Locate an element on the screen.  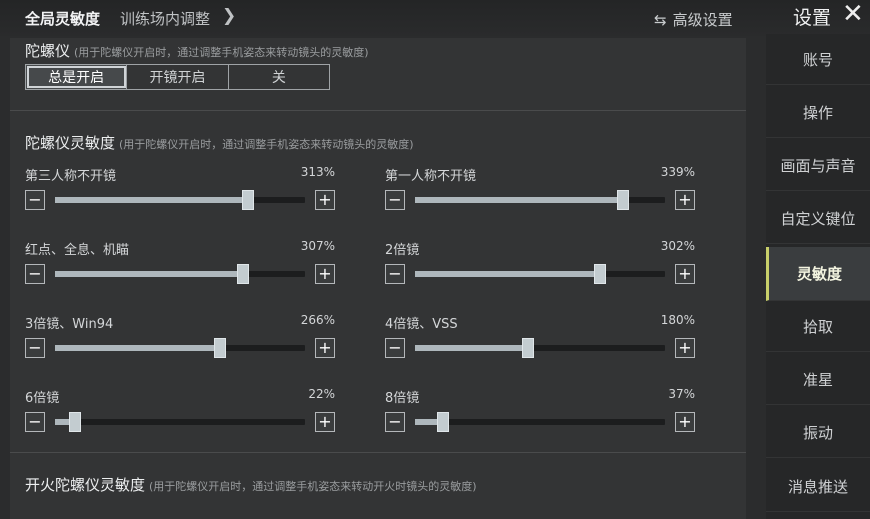
gyro-sensitivity-section-title: 陀螺仪灵敏度 (用于陀螺仪开启时，通过调整手机姿态来转动镜头的灵敏度) is located at coordinates (219, 142).